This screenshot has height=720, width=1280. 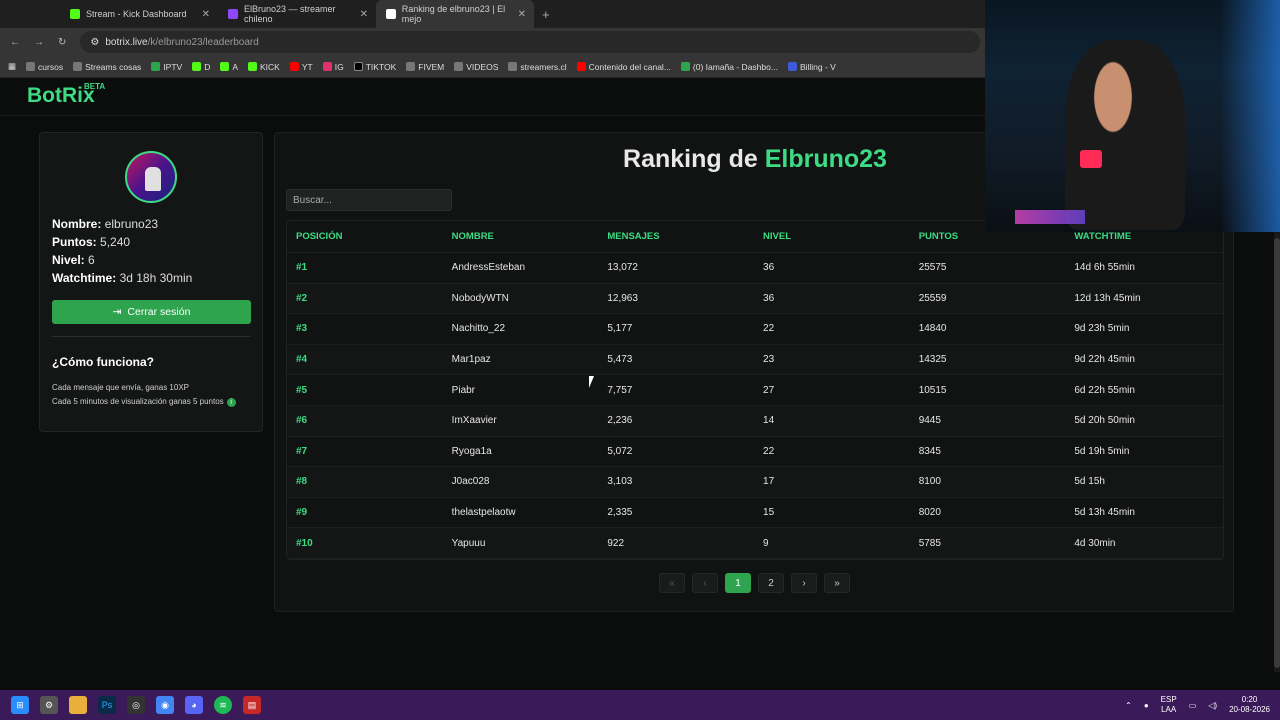 What do you see at coordinates (594, 382) in the screenshot?
I see `mouse-cursor` at bounding box center [594, 382].